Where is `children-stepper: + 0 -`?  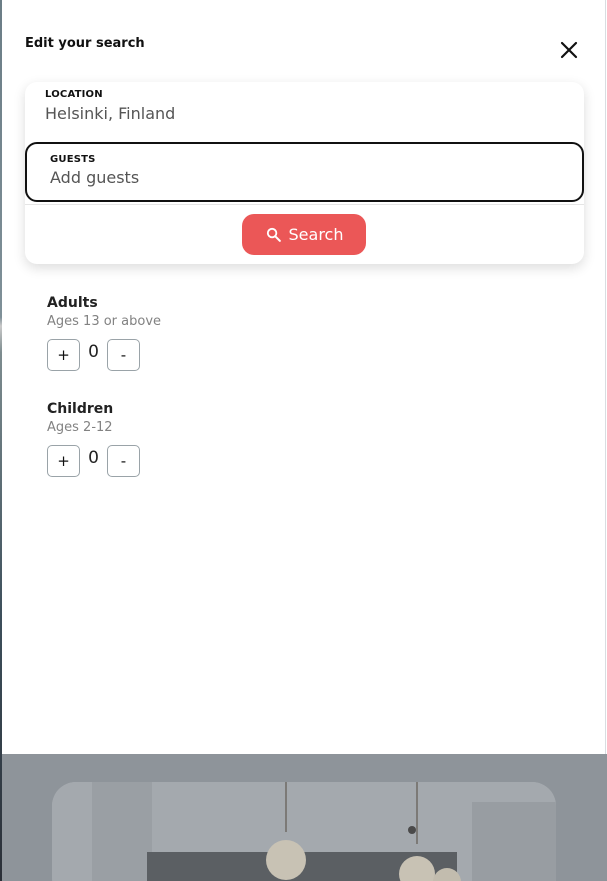
children-stepper: + 0 - is located at coordinates (93, 461).